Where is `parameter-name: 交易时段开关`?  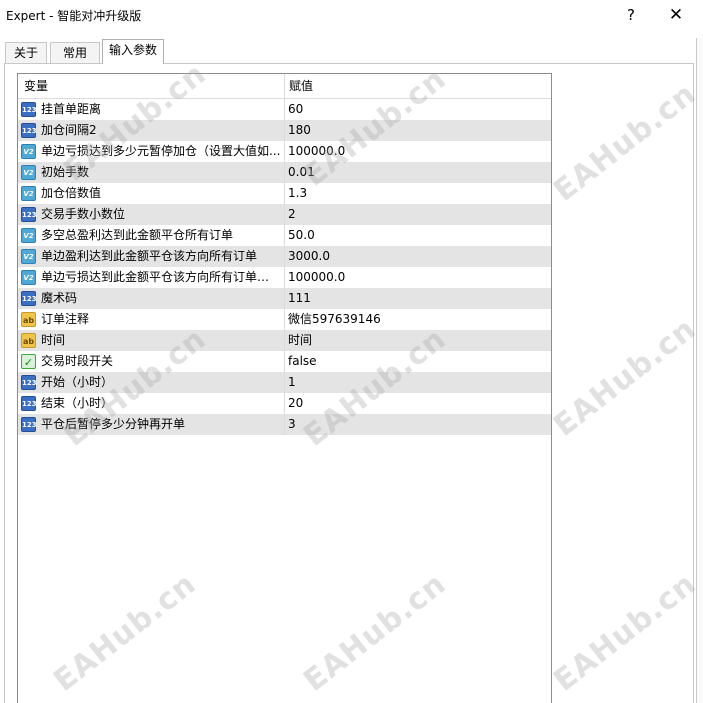
parameter-name: 交易时段开关 is located at coordinates (77, 361).